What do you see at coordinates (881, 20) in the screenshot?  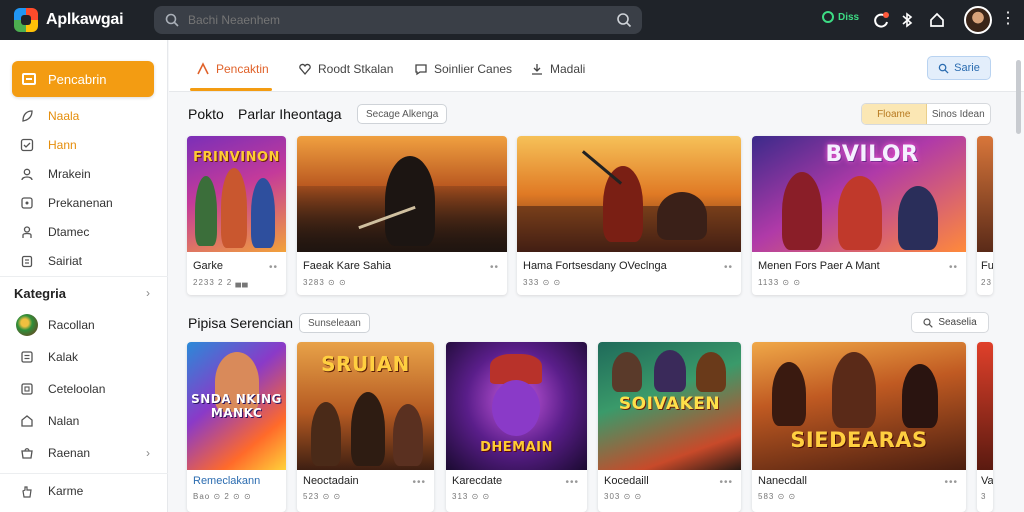 I see `refresh-icon` at bounding box center [881, 20].